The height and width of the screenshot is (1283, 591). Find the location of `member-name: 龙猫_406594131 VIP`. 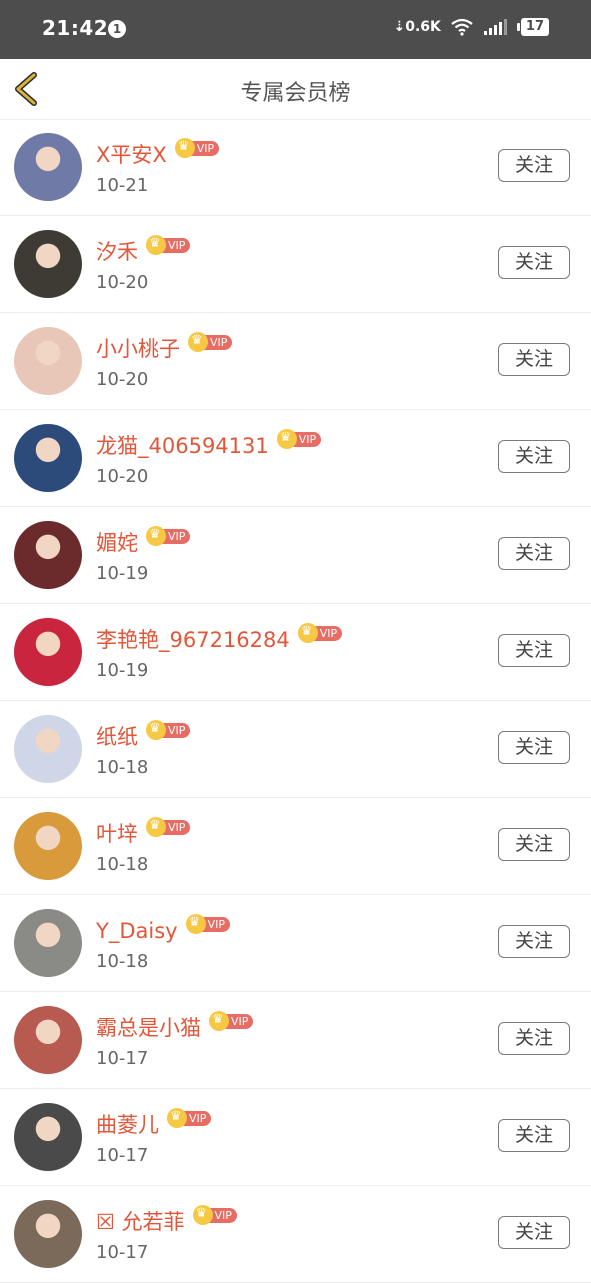

member-name: 龙猫_406594131 VIP is located at coordinates (209, 444).